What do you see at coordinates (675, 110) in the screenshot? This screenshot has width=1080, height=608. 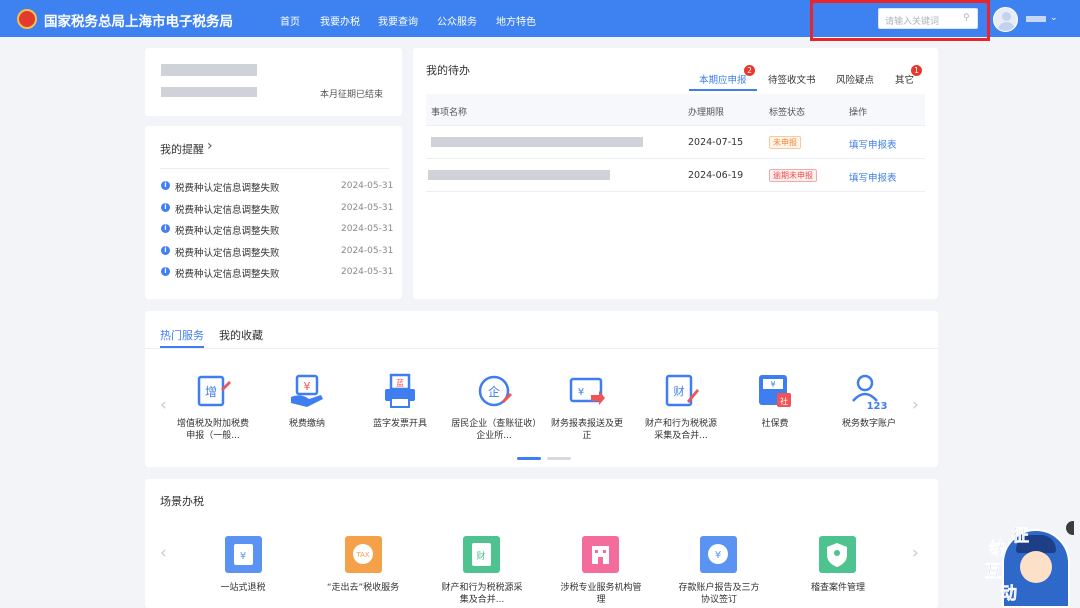 I see `table-header: 事项名称 办理期限 标签状态 操作` at bounding box center [675, 110].